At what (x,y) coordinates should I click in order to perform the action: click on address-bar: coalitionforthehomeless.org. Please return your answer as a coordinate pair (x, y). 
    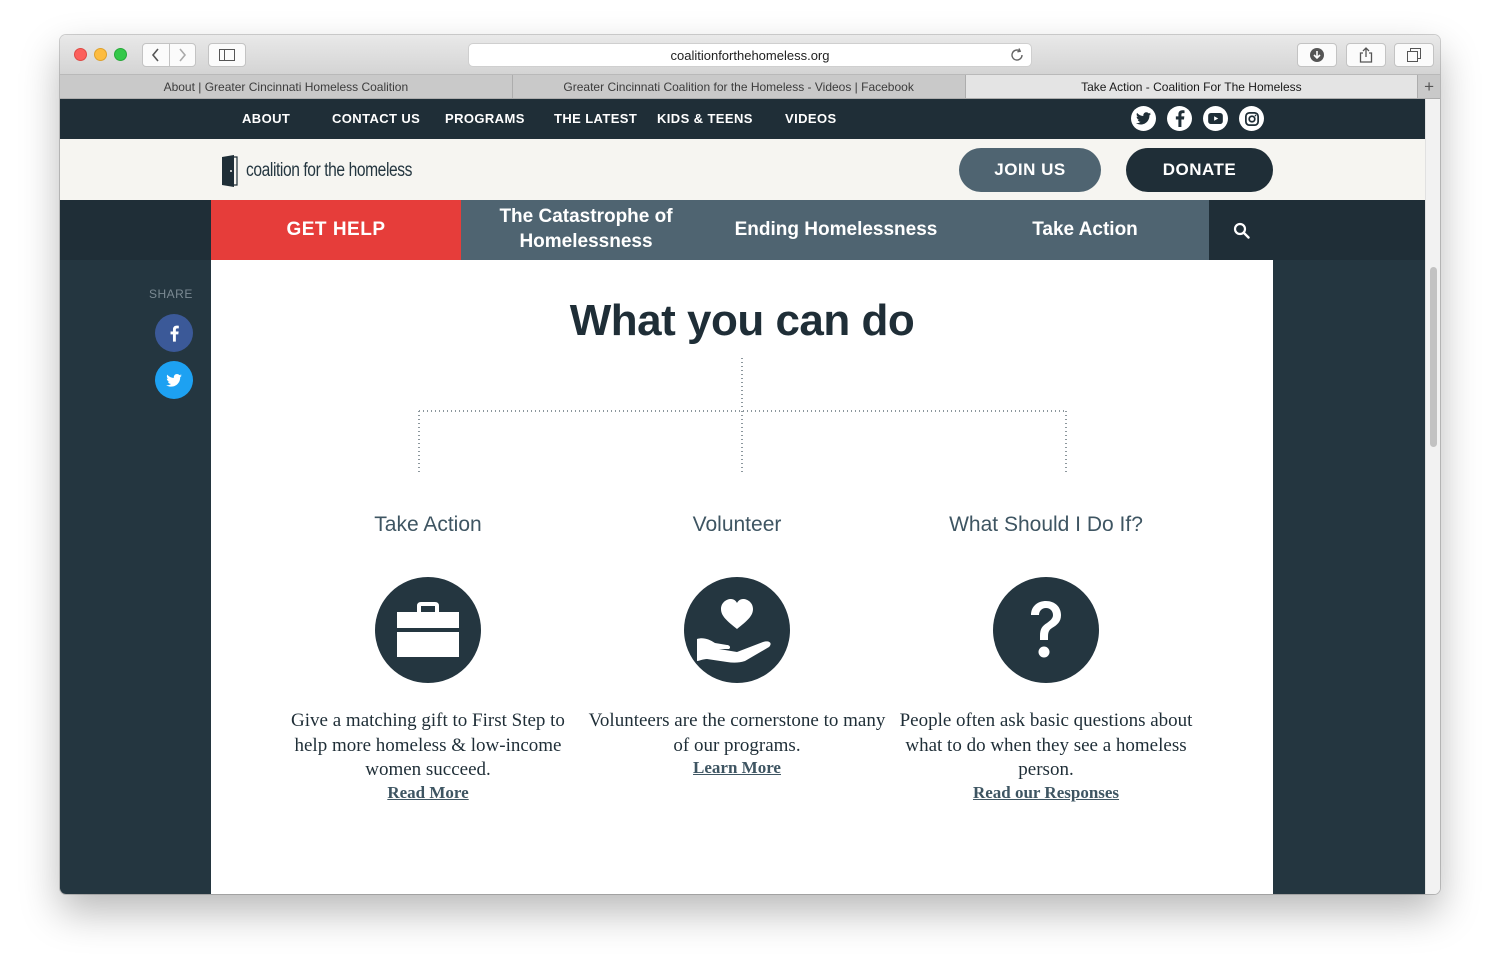
    Looking at the image, I should click on (750, 55).